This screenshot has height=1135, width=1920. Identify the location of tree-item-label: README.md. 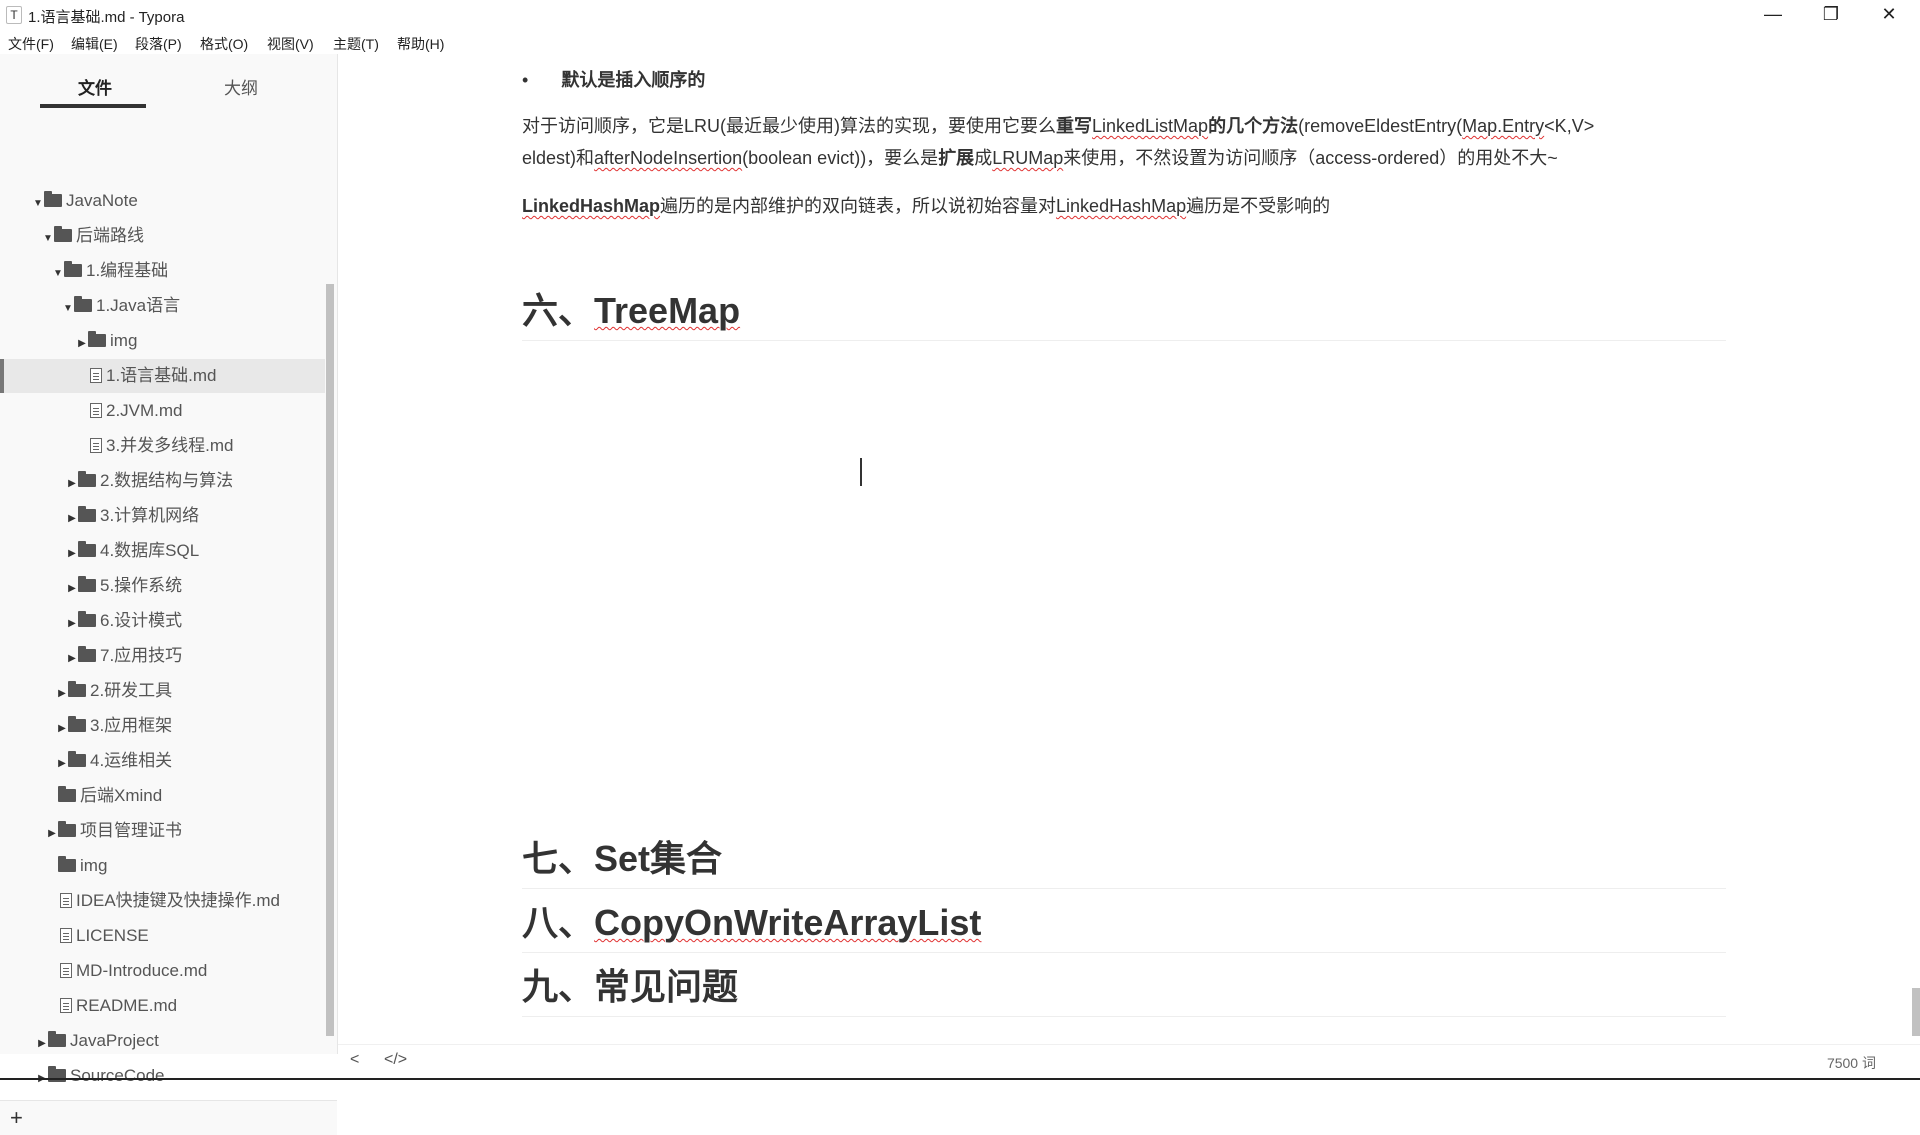
(127, 1005).